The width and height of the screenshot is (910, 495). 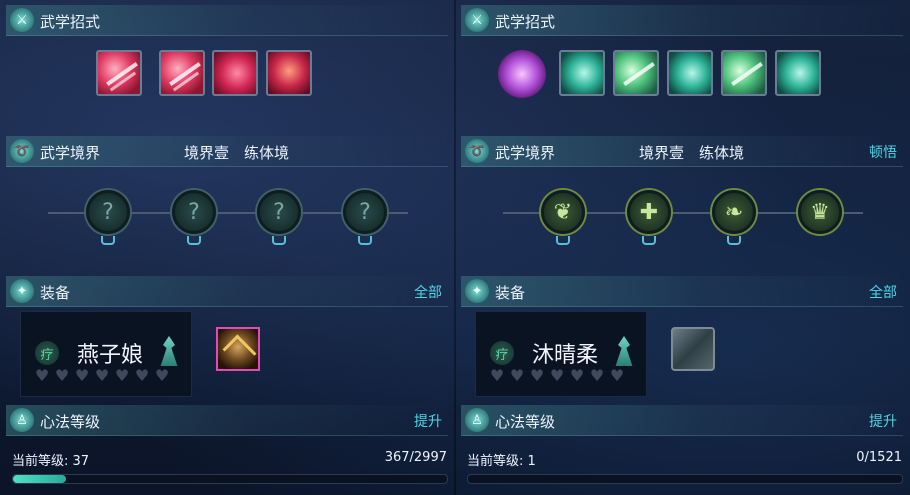 What do you see at coordinates (582, 73) in the screenshot?
I see `skill-leaf-dance-icon` at bounding box center [582, 73].